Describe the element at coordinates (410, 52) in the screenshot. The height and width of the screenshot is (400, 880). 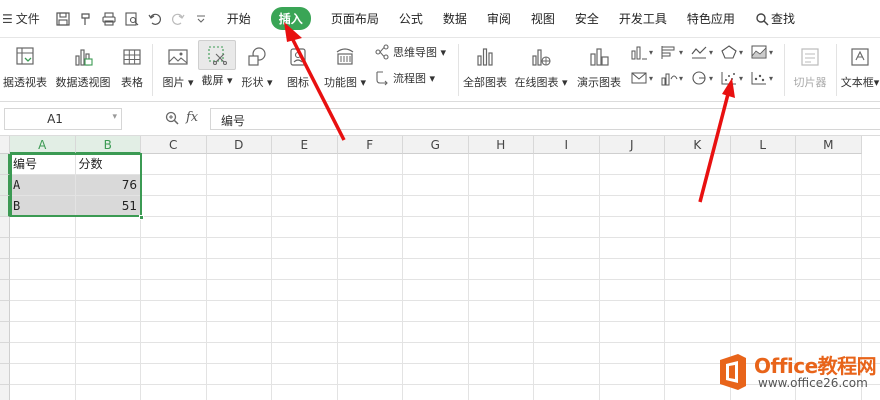
I see `mind-map-button: 思维导图 ▾` at that location.